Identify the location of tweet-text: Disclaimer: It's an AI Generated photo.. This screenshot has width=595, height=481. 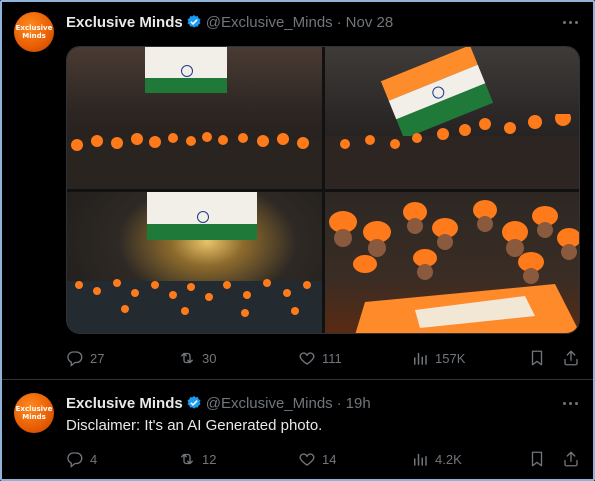
(194, 425).